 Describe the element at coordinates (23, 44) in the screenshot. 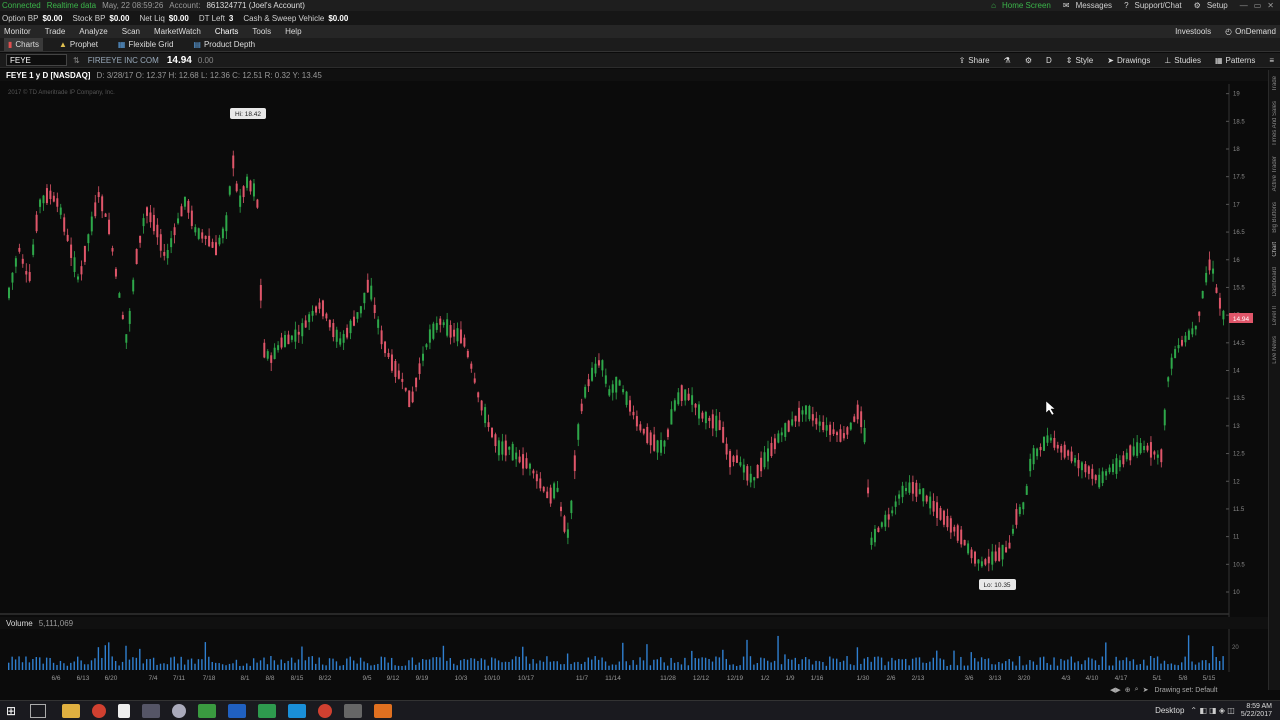

I see `tab-charts: ▮ Charts` at that location.